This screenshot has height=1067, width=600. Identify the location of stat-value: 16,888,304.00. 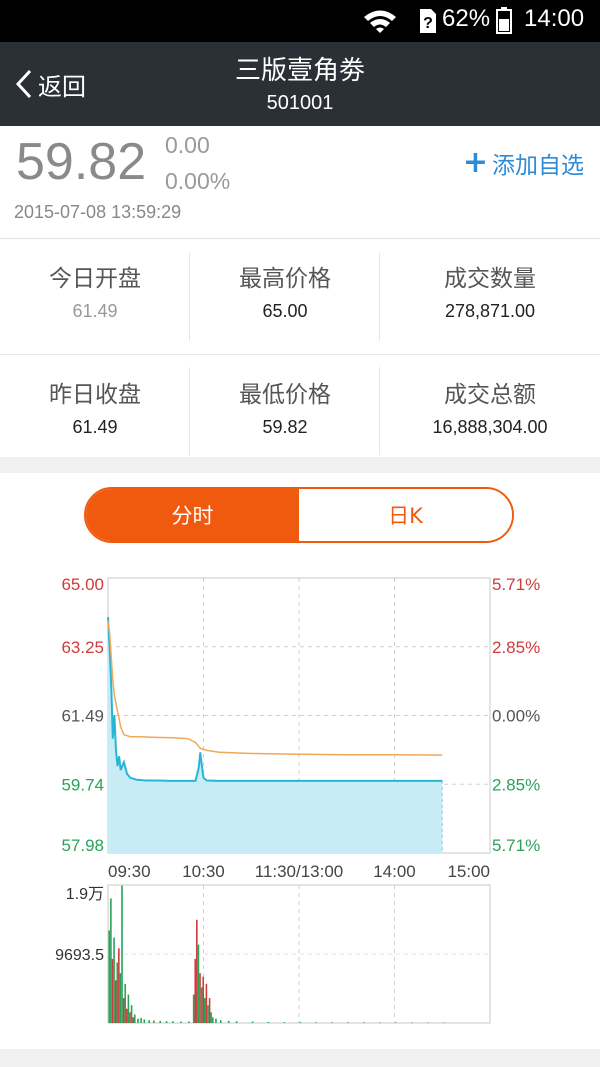
(490, 427).